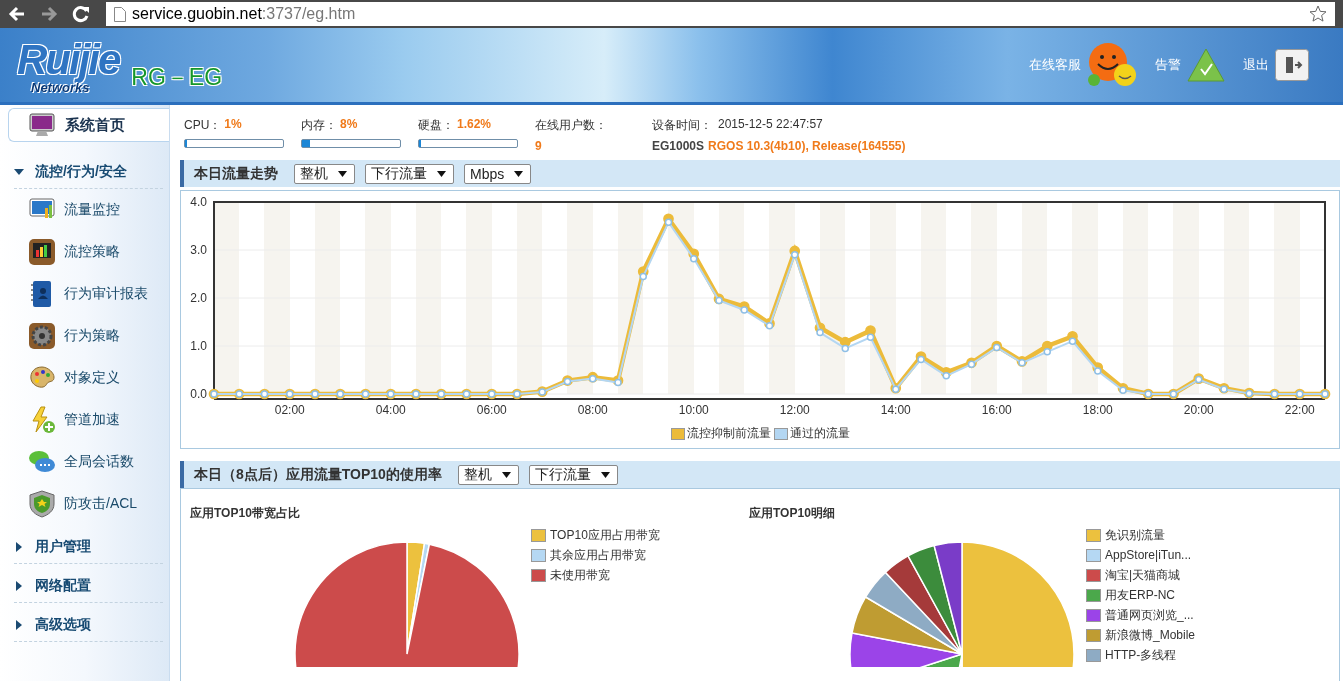  I want to click on online-users-label: 在线用户数：, so click(571, 125).